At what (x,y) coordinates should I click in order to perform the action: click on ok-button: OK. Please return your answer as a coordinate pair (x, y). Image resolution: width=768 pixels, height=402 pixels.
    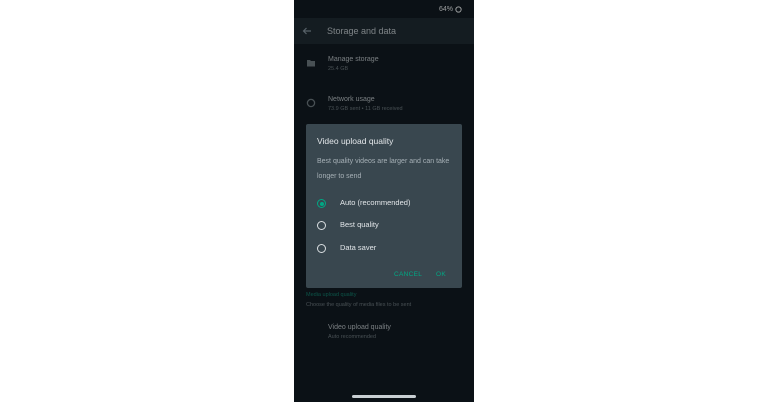
    Looking at the image, I should click on (441, 274).